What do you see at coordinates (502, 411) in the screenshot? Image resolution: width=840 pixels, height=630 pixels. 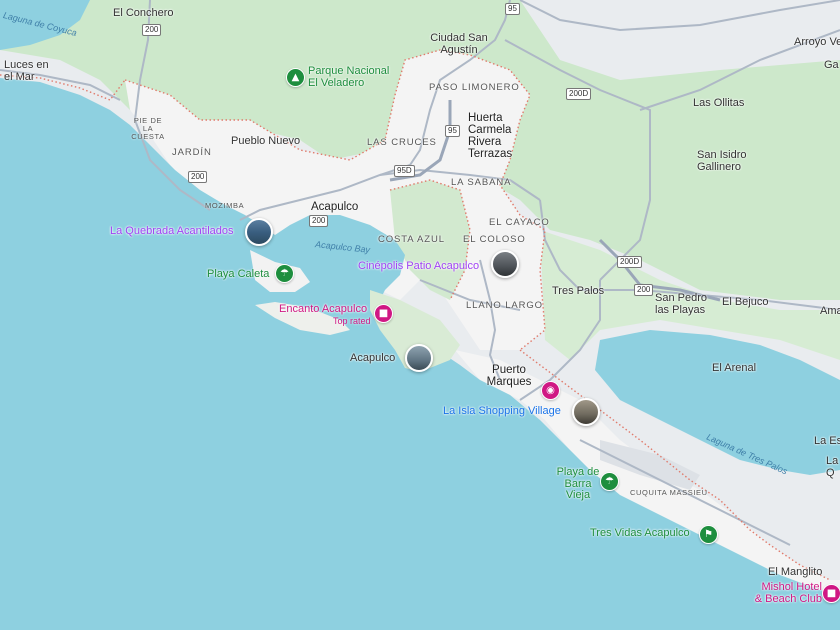 I see `poi-isla-shopping: La Isla Shopping Village` at bounding box center [502, 411].